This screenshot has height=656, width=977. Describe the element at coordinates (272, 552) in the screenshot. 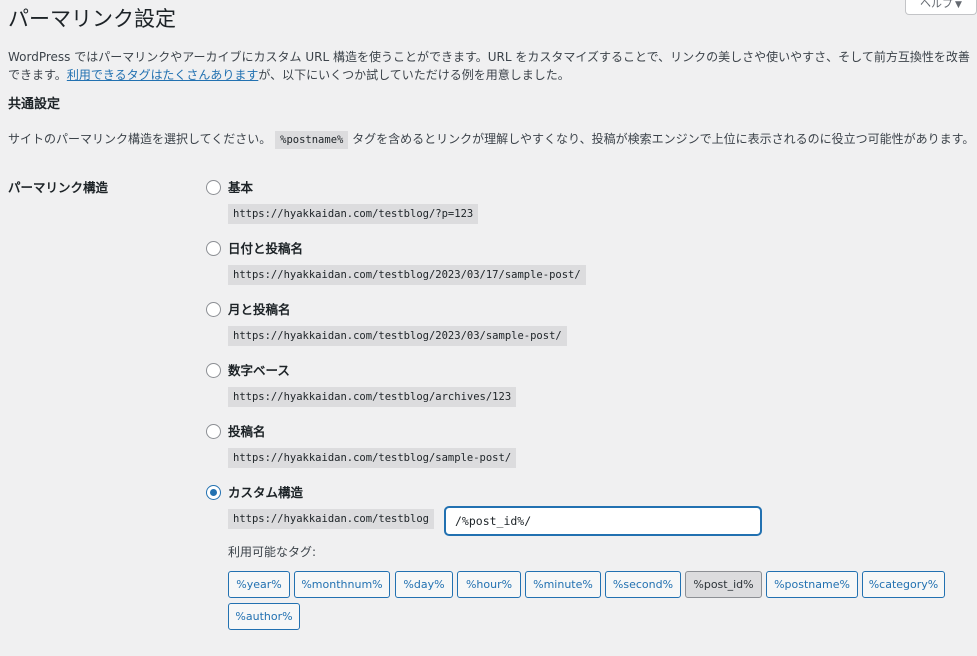

I see `available-tags-label: 利用可能なタグ:` at that location.